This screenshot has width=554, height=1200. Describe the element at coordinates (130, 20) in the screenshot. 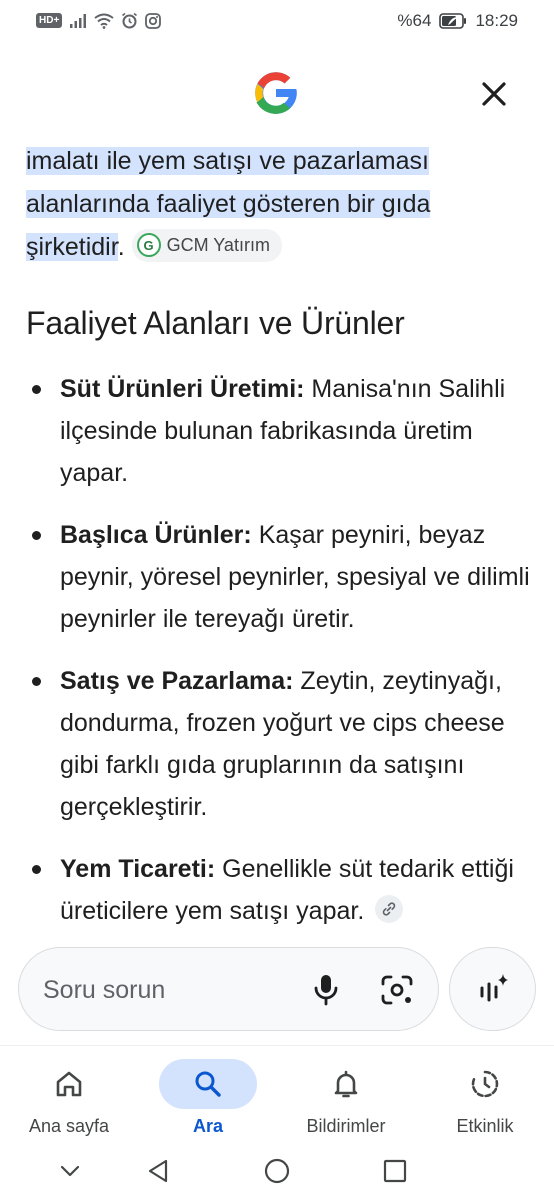

I see `alarm-icon` at that location.